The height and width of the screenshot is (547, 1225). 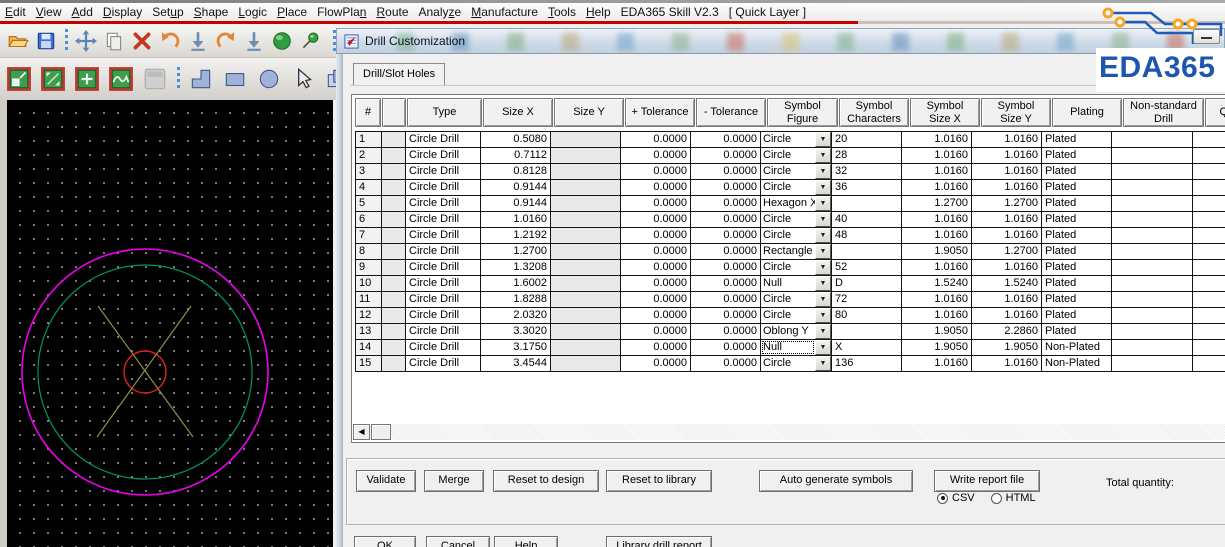 What do you see at coordinates (235, 79) in the screenshot?
I see `rectangle-shape-icon` at bounding box center [235, 79].